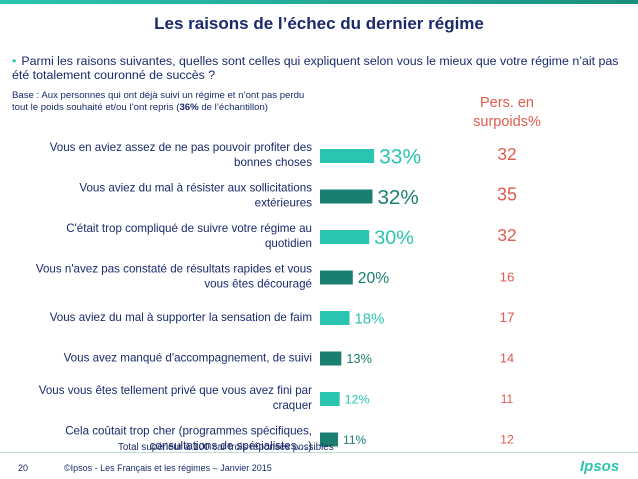  Describe the element at coordinates (507, 277) in the screenshot. I see `overweight-value: 16` at that location.